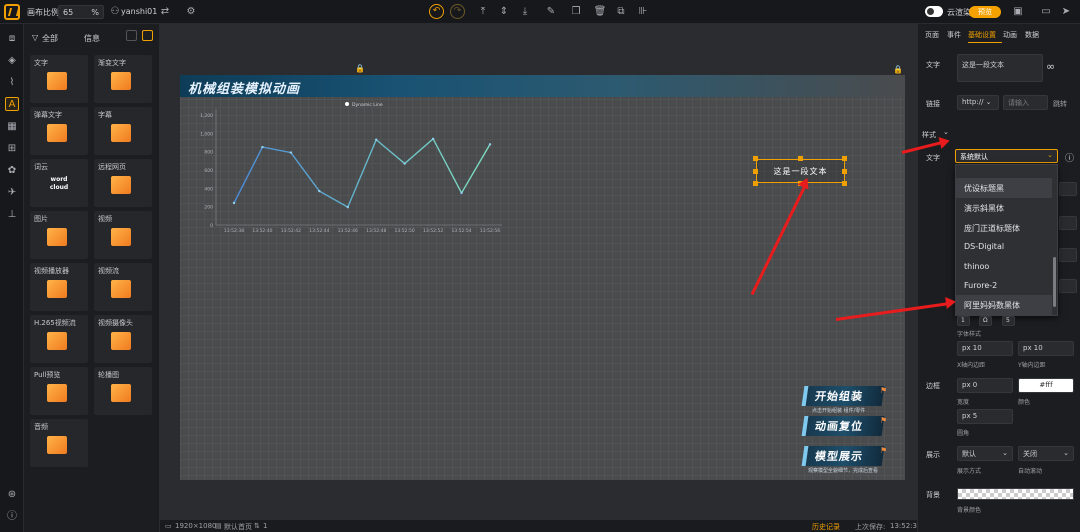 This screenshot has width=1080, height=532. What do you see at coordinates (1046, 12) in the screenshot?
I see `monitor-icon: ▭` at bounding box center [1046, 12].